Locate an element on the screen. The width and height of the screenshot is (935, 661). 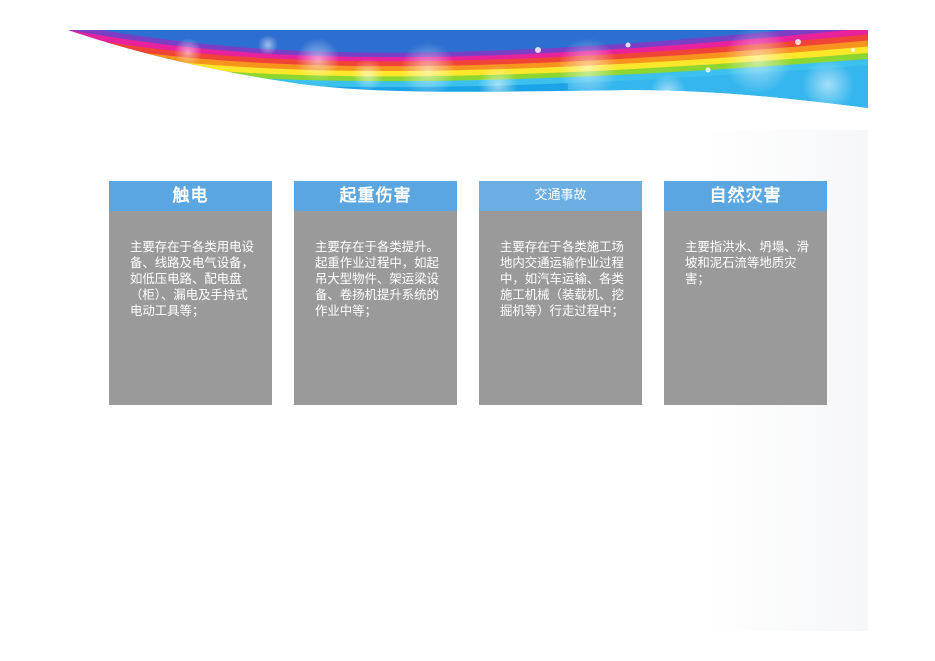
card-title: 触电 is located at coordinates (190, 196).